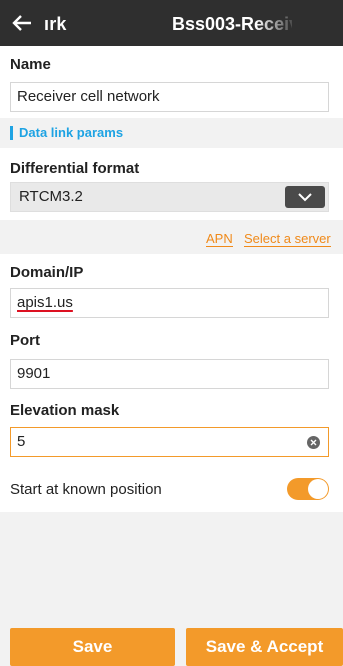 The width and height of the screenshot is (343, 666). Describe the element at coordinates (287, 239) in the screenshot. I see `select-server-link: Select a server` at that location.